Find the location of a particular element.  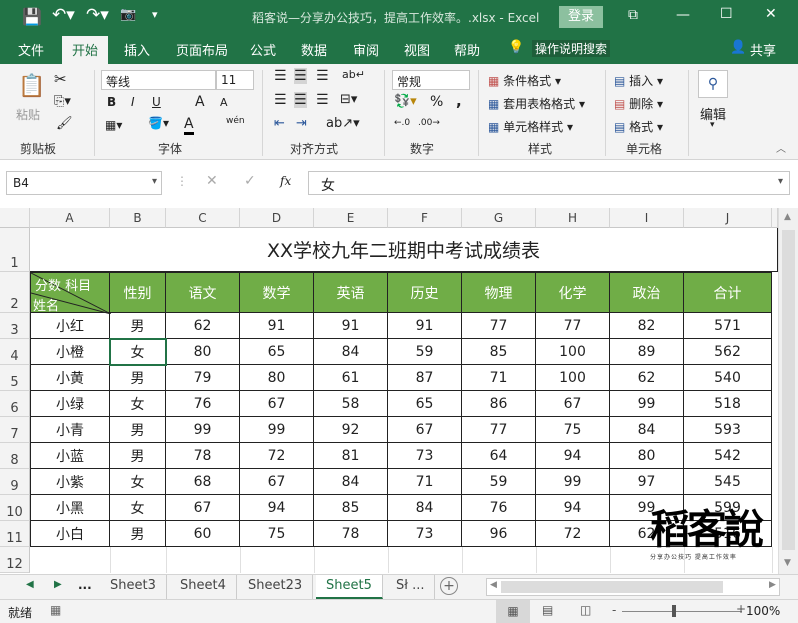

zoom-level: 100% is located at coordinates (763, 611).